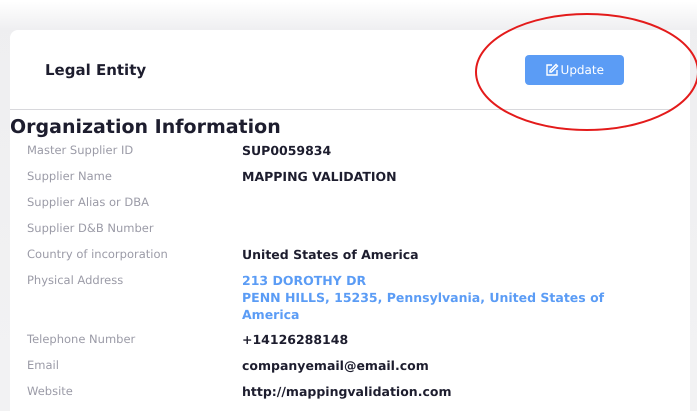 The image size is (697, 411). What do you see at coordinates (336, 365) in the screenshot?
I see `field-value: companyemail@email.com` at bounding box center [336, 365].